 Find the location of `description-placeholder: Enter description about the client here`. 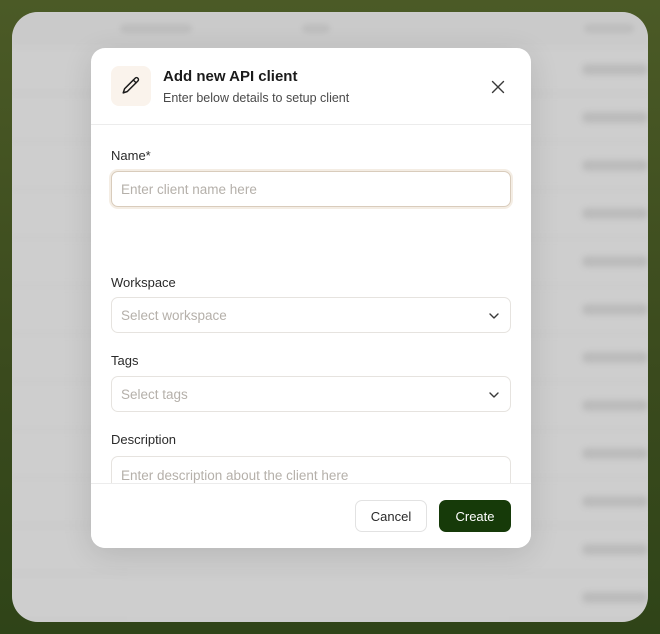

description-placeholder: Enter description about the client here is located at coordinates (235, 475).